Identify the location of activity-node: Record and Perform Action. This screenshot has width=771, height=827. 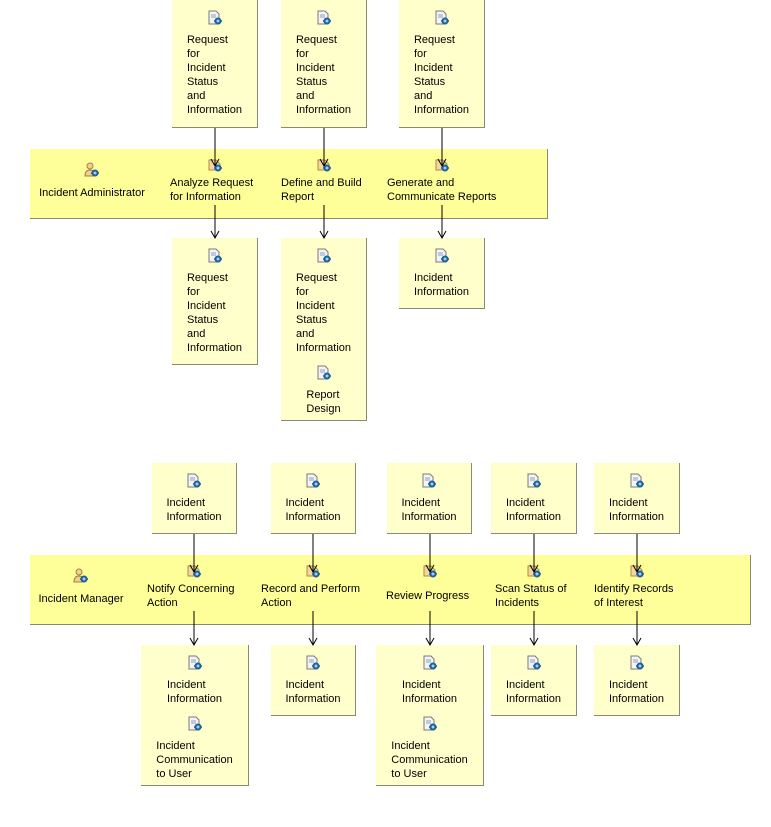
(310, 586).